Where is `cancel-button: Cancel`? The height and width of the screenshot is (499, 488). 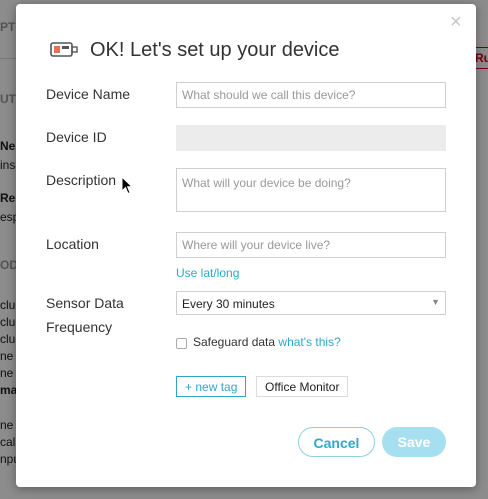
cancel-button: Cancel is located at coordinates (336, 442).